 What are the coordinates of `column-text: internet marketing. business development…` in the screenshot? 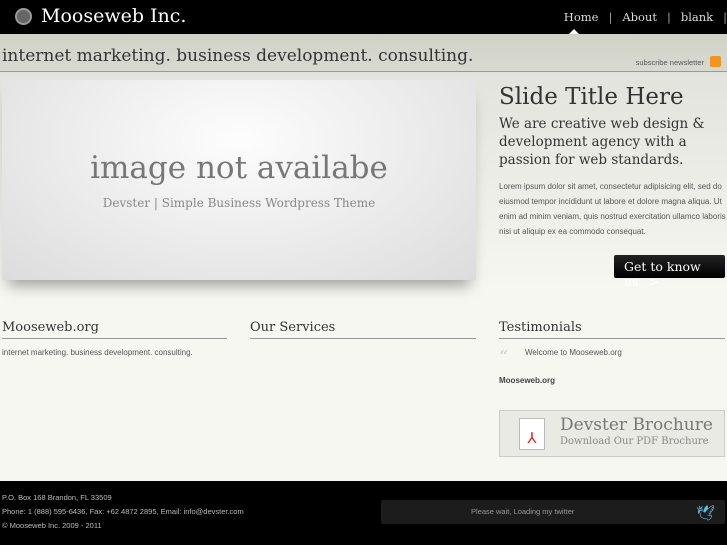 It's located at (97, 352).